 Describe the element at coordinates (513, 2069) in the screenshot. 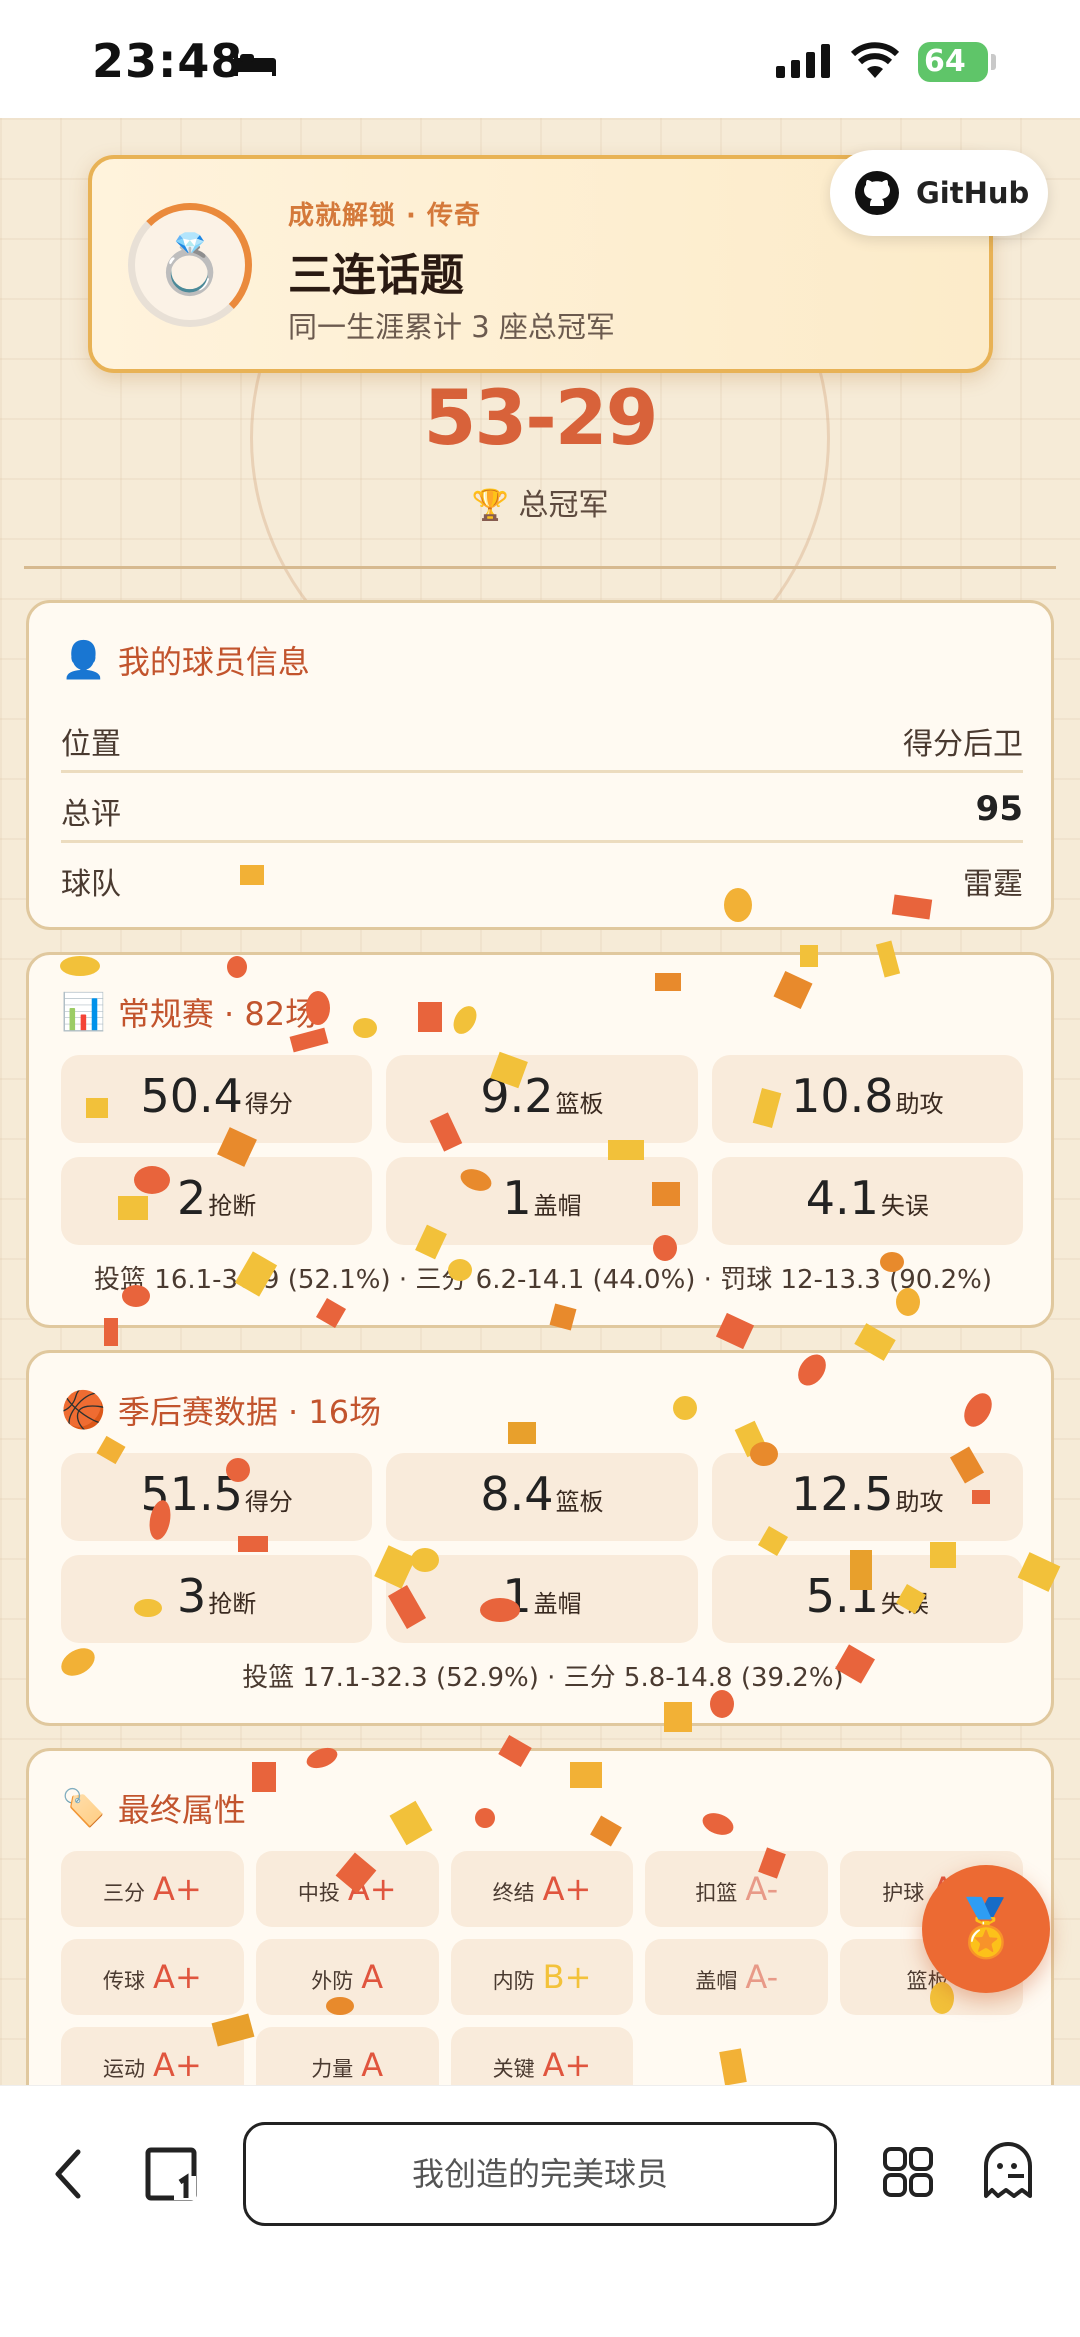

I see `attribute-name: 关键` at that location.